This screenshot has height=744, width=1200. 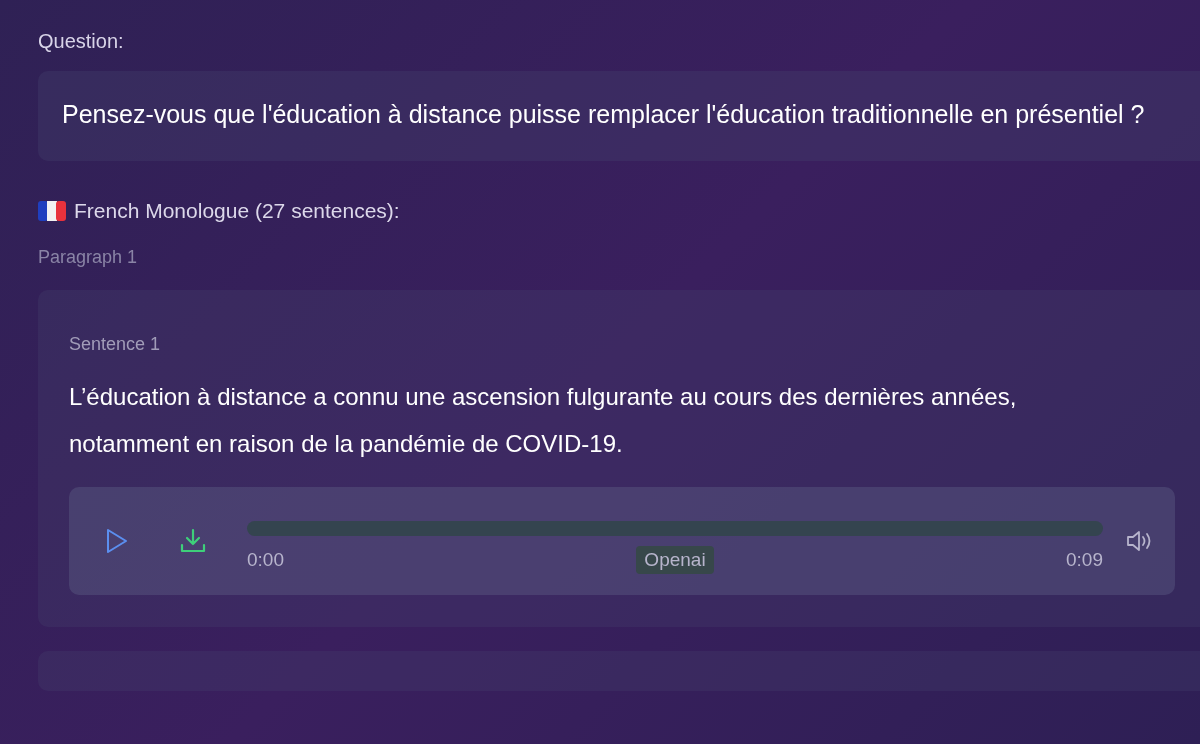 What do you see at coordinates (193, 541) in the screenshot?
I see `download-button` at bounding box center [193, 541].